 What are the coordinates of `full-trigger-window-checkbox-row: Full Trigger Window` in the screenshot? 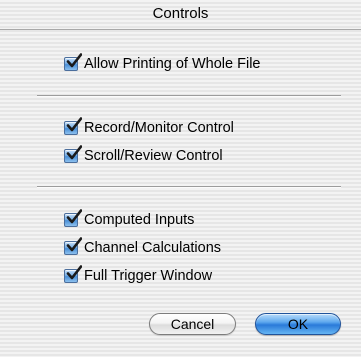 It's located at (138, 275).